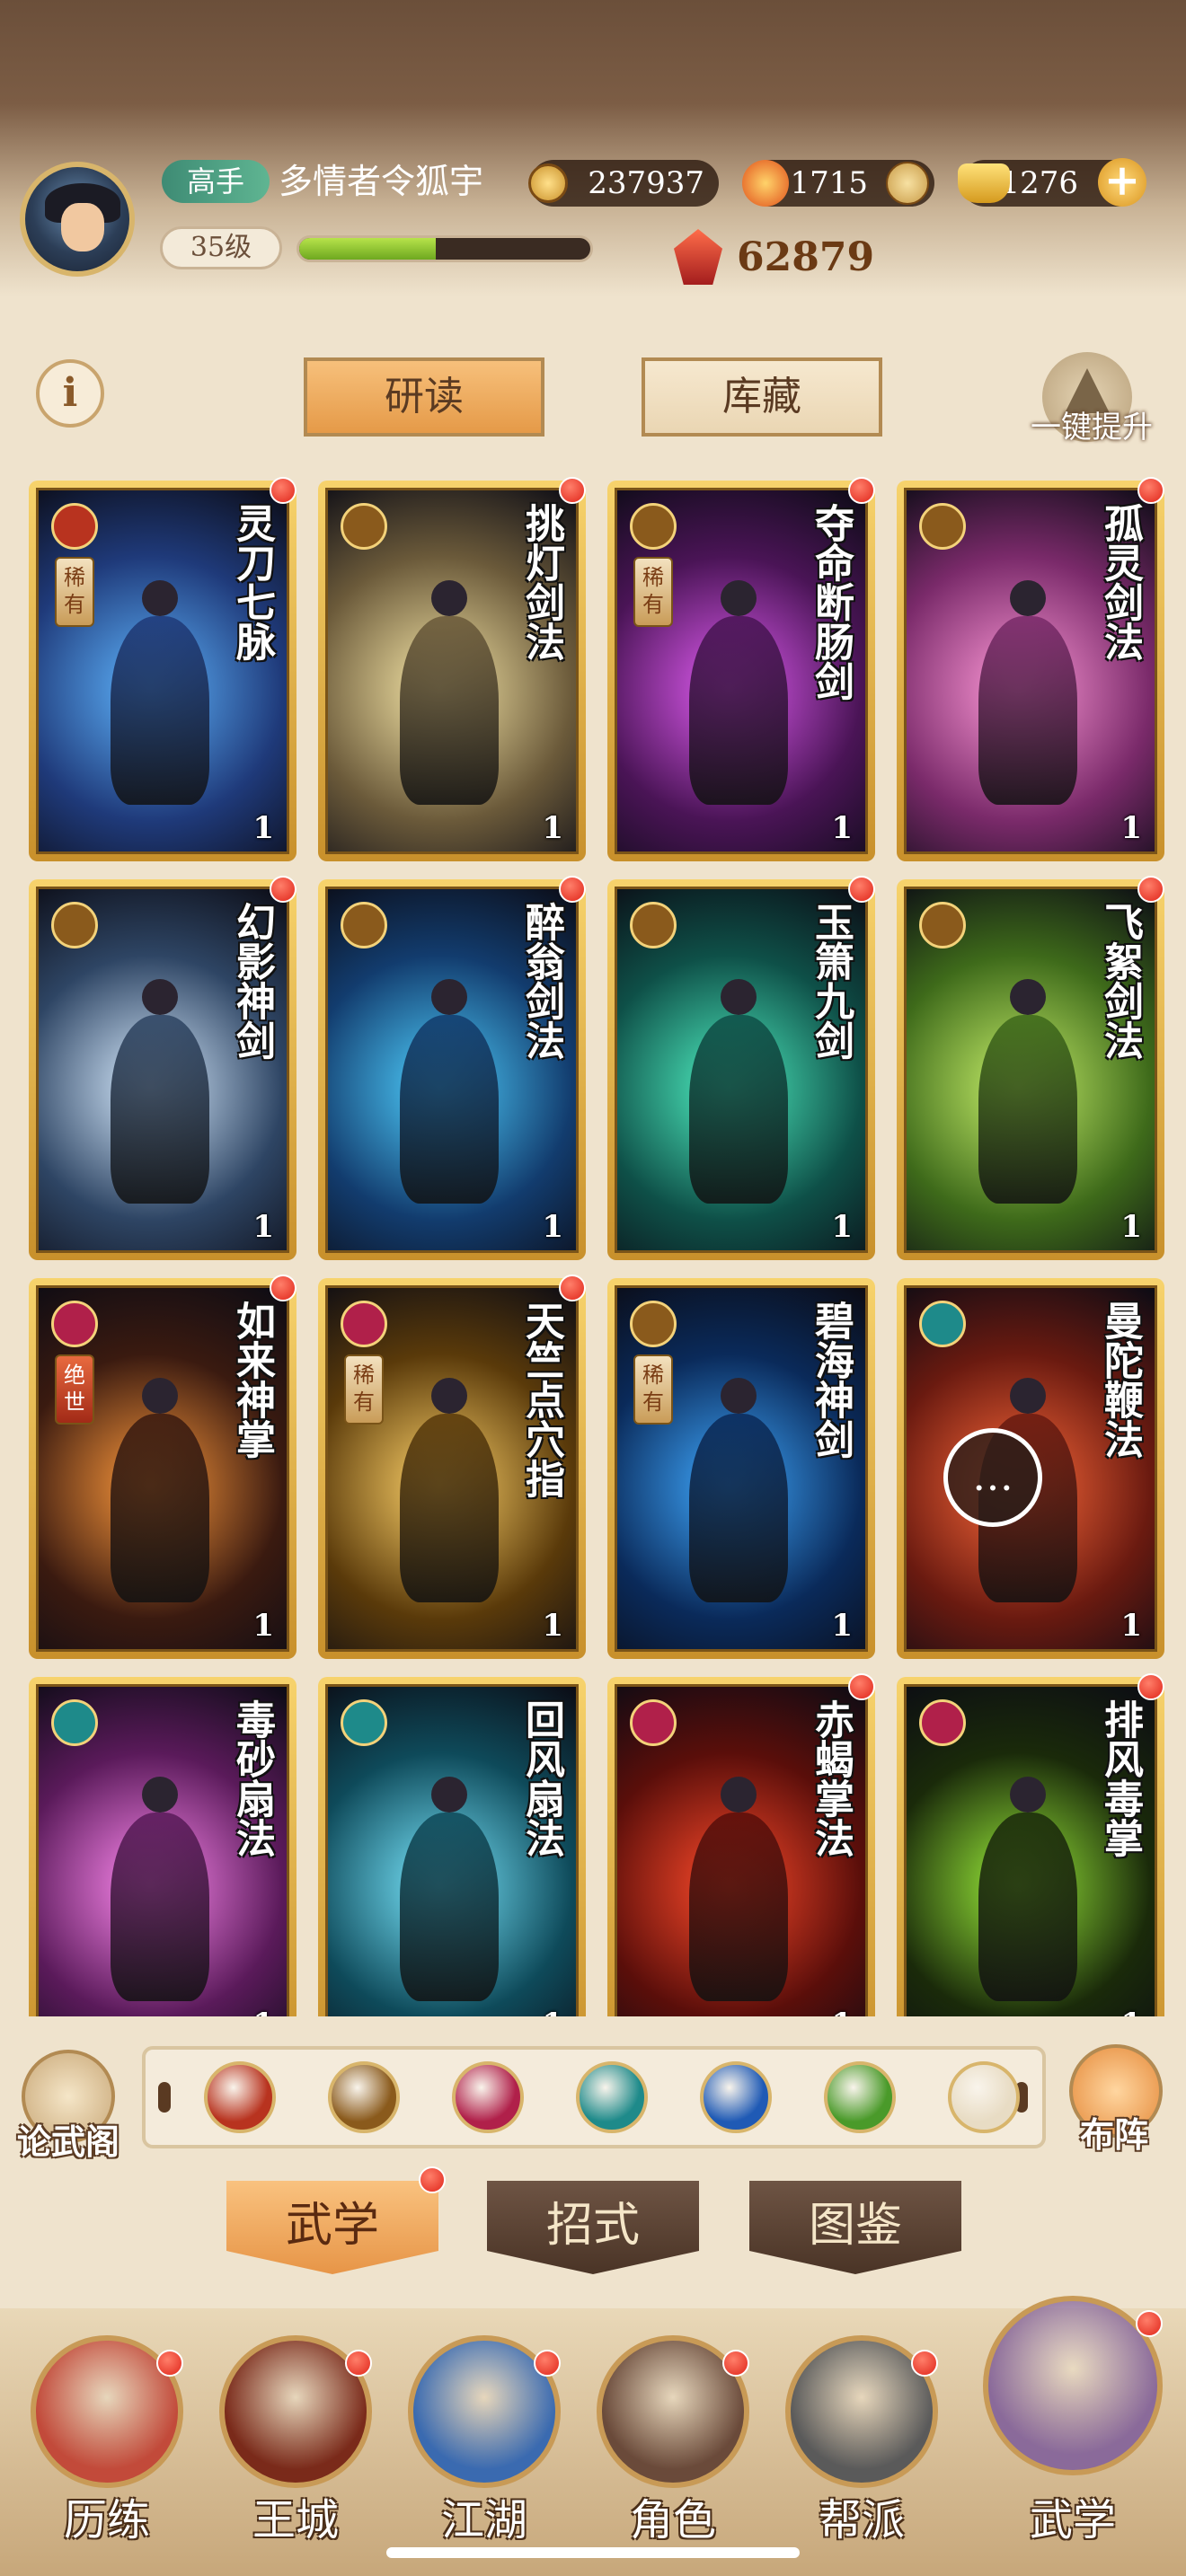 The image size is (1186, 2576). I want to click on skill-card: 稀有 碧海神剑 1, so click(741, 1468).